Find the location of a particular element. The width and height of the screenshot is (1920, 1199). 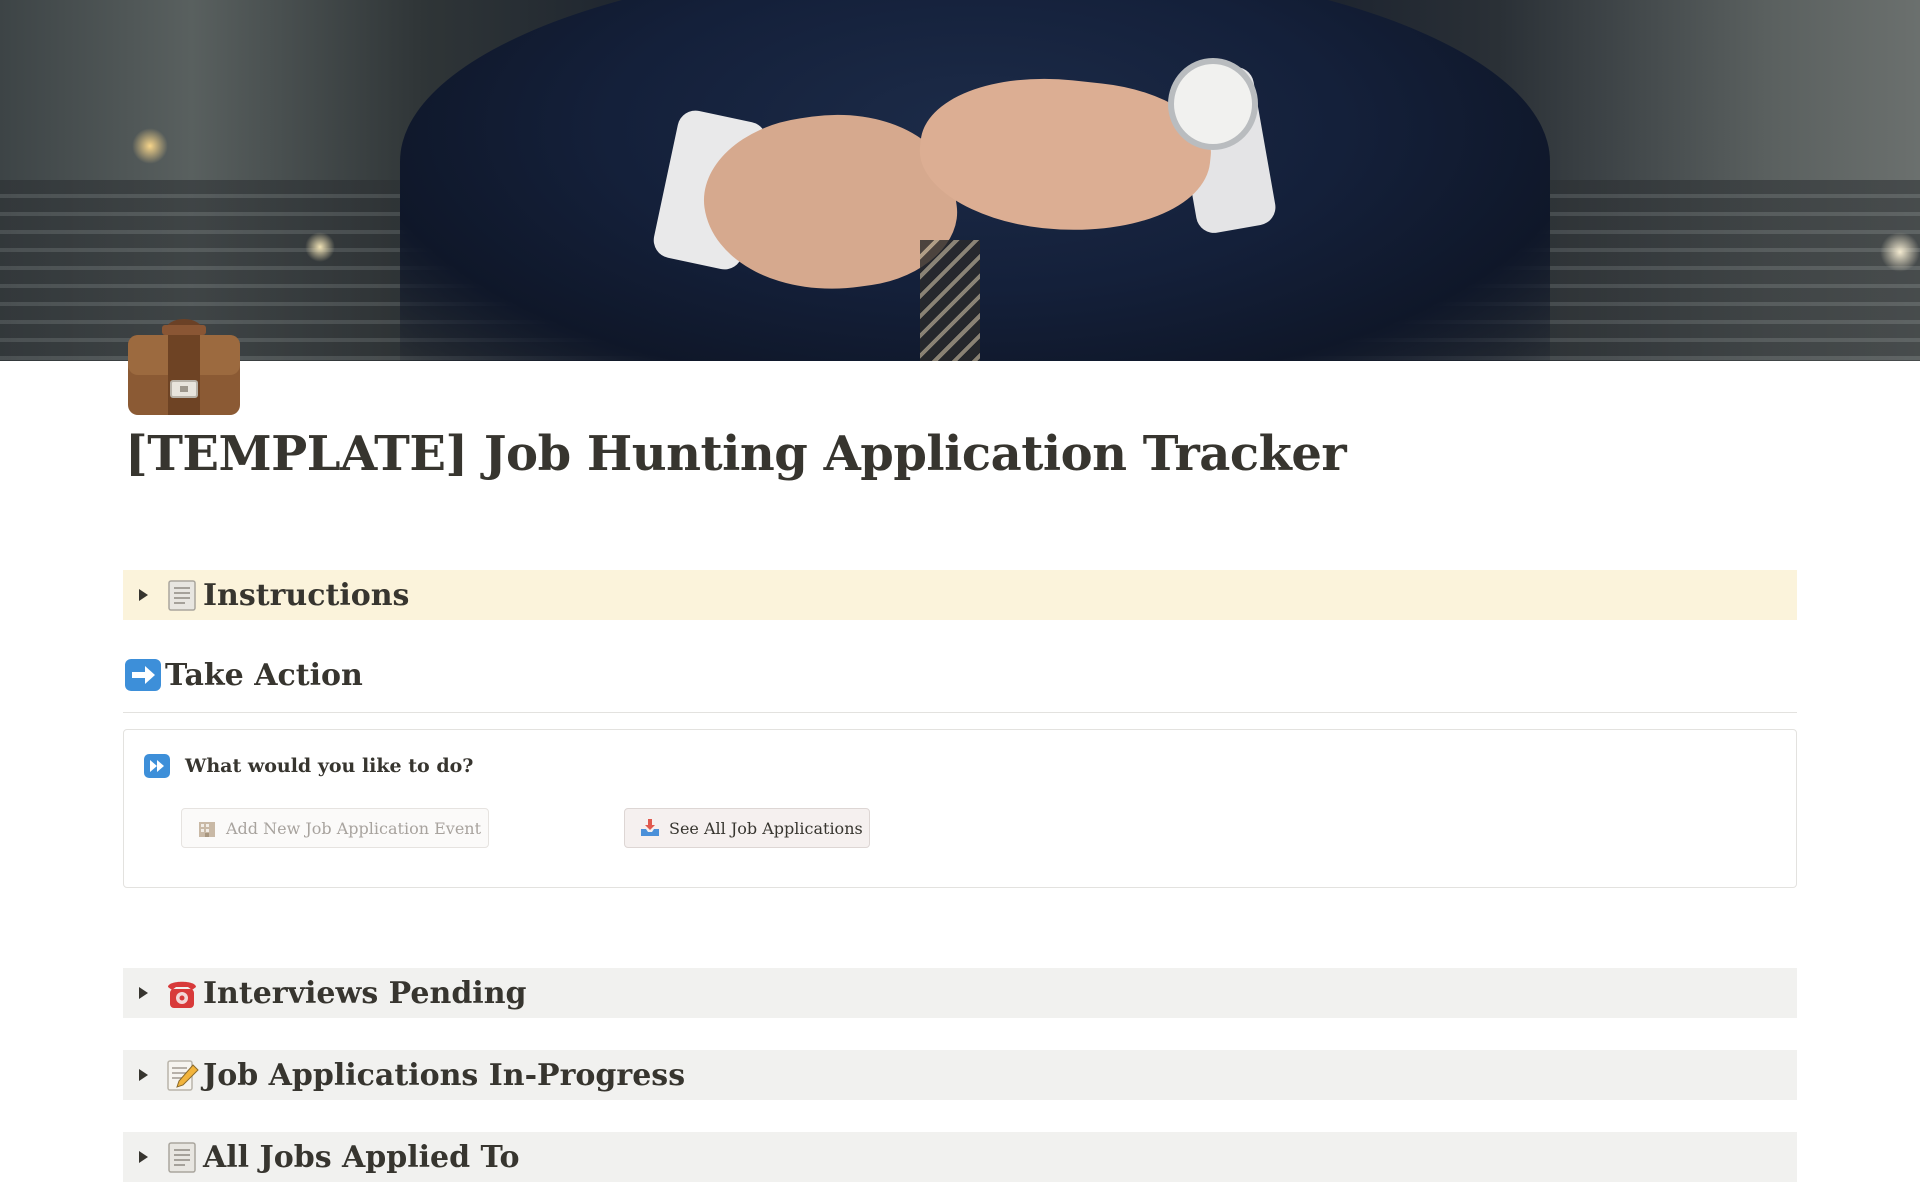

memo-icon is located at coordinates (182, 1075).